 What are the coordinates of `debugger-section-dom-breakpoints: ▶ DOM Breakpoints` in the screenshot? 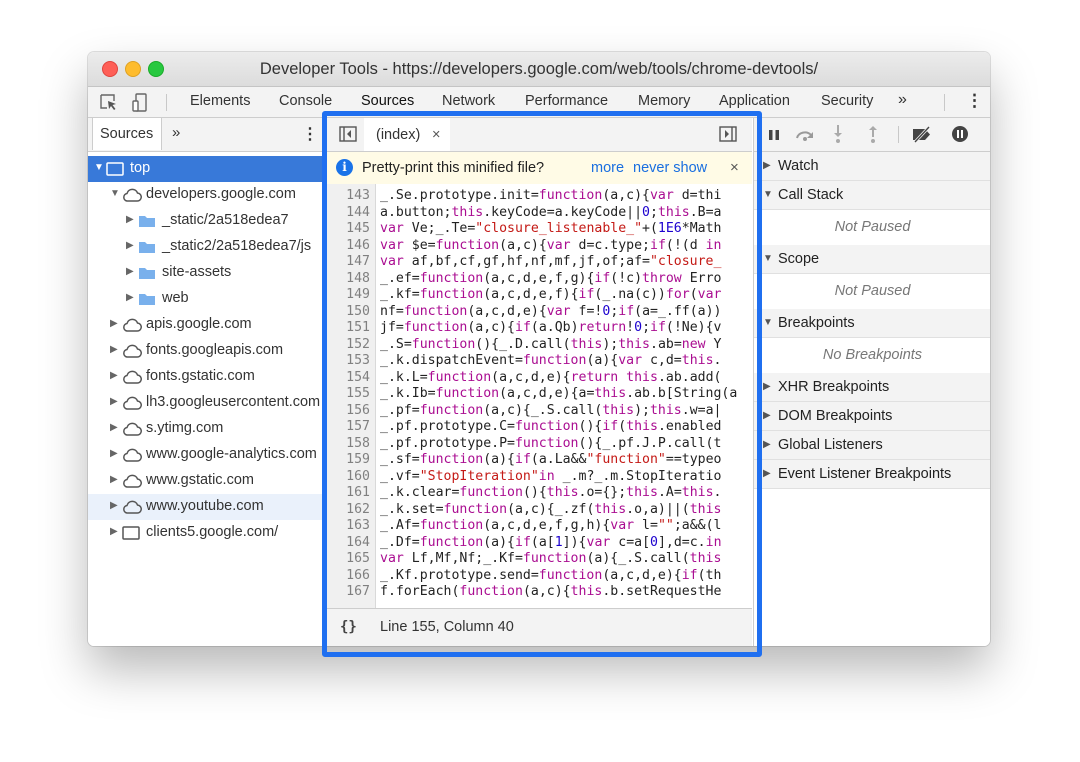 It's located at (872, 416).